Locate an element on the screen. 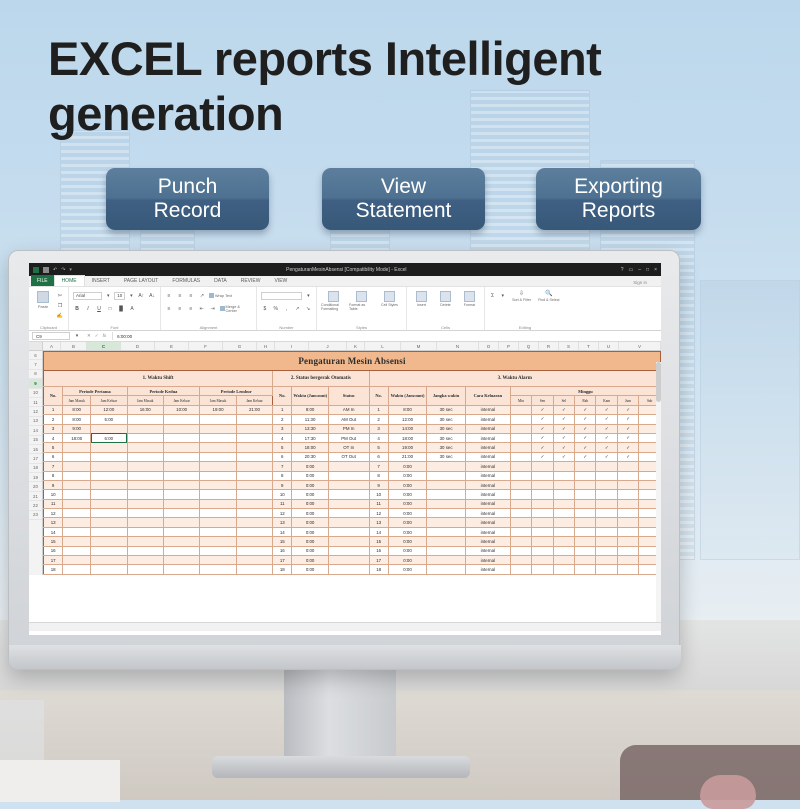 This screenshot has width=800, height=809. cell-alarm-no: 14 is located at coordinates (378, 532).